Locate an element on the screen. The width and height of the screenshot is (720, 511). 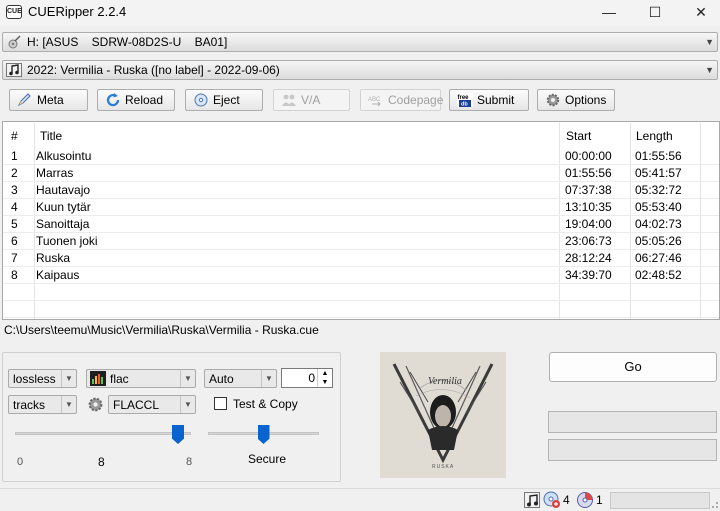
split-select: tracks ▼ is located at coordinates (42, 404).